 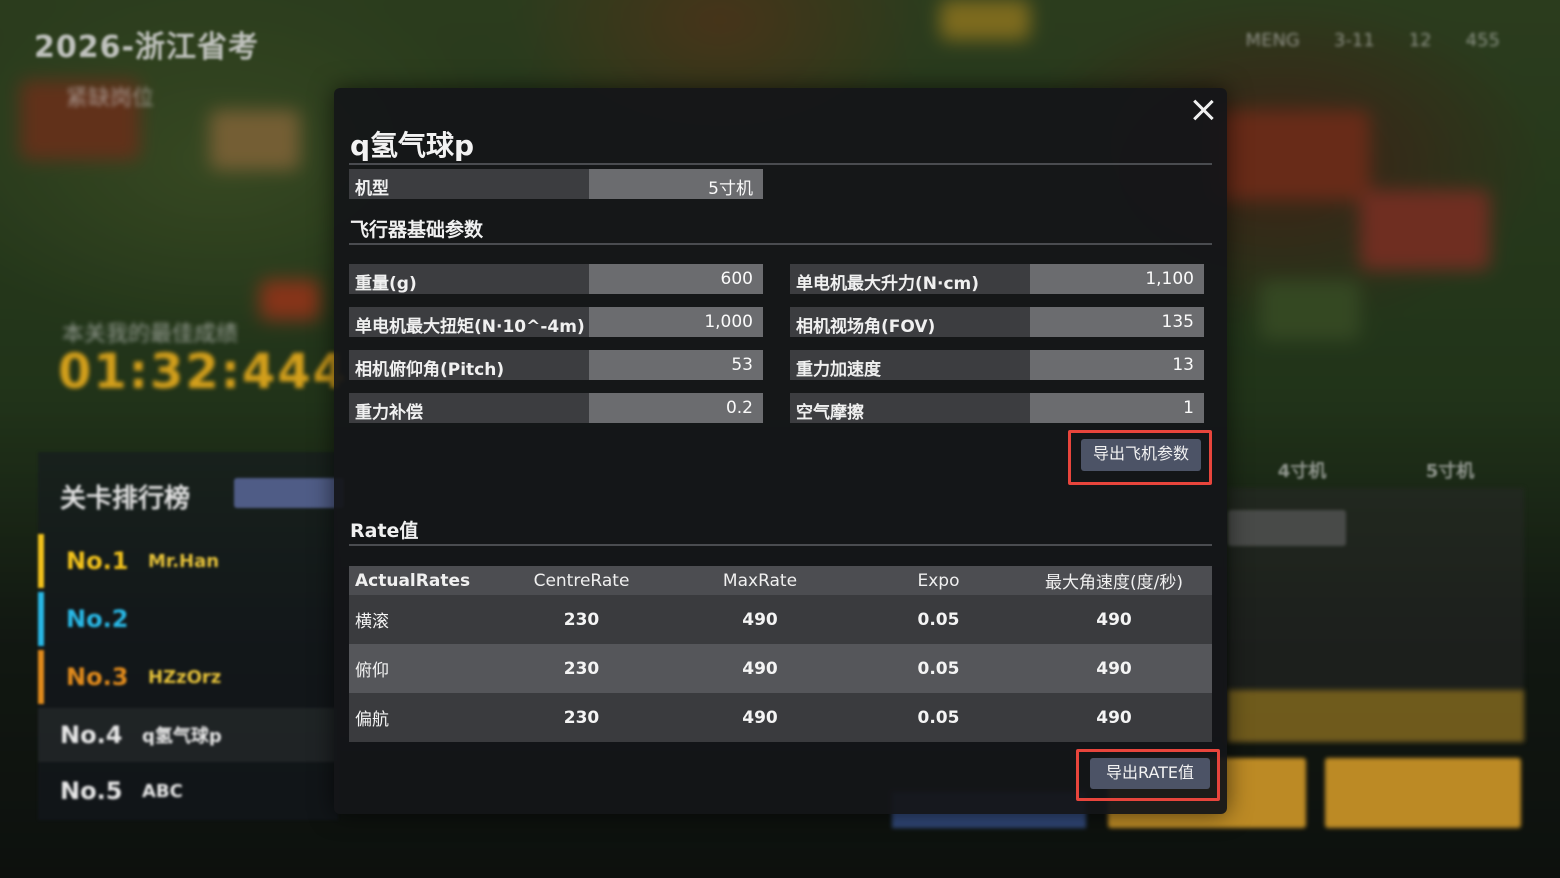 What do you see at coordinates (146, 47) in the screenshot?
I see `back-title: 2026-浙江省考` at bounding box center [146, 47].